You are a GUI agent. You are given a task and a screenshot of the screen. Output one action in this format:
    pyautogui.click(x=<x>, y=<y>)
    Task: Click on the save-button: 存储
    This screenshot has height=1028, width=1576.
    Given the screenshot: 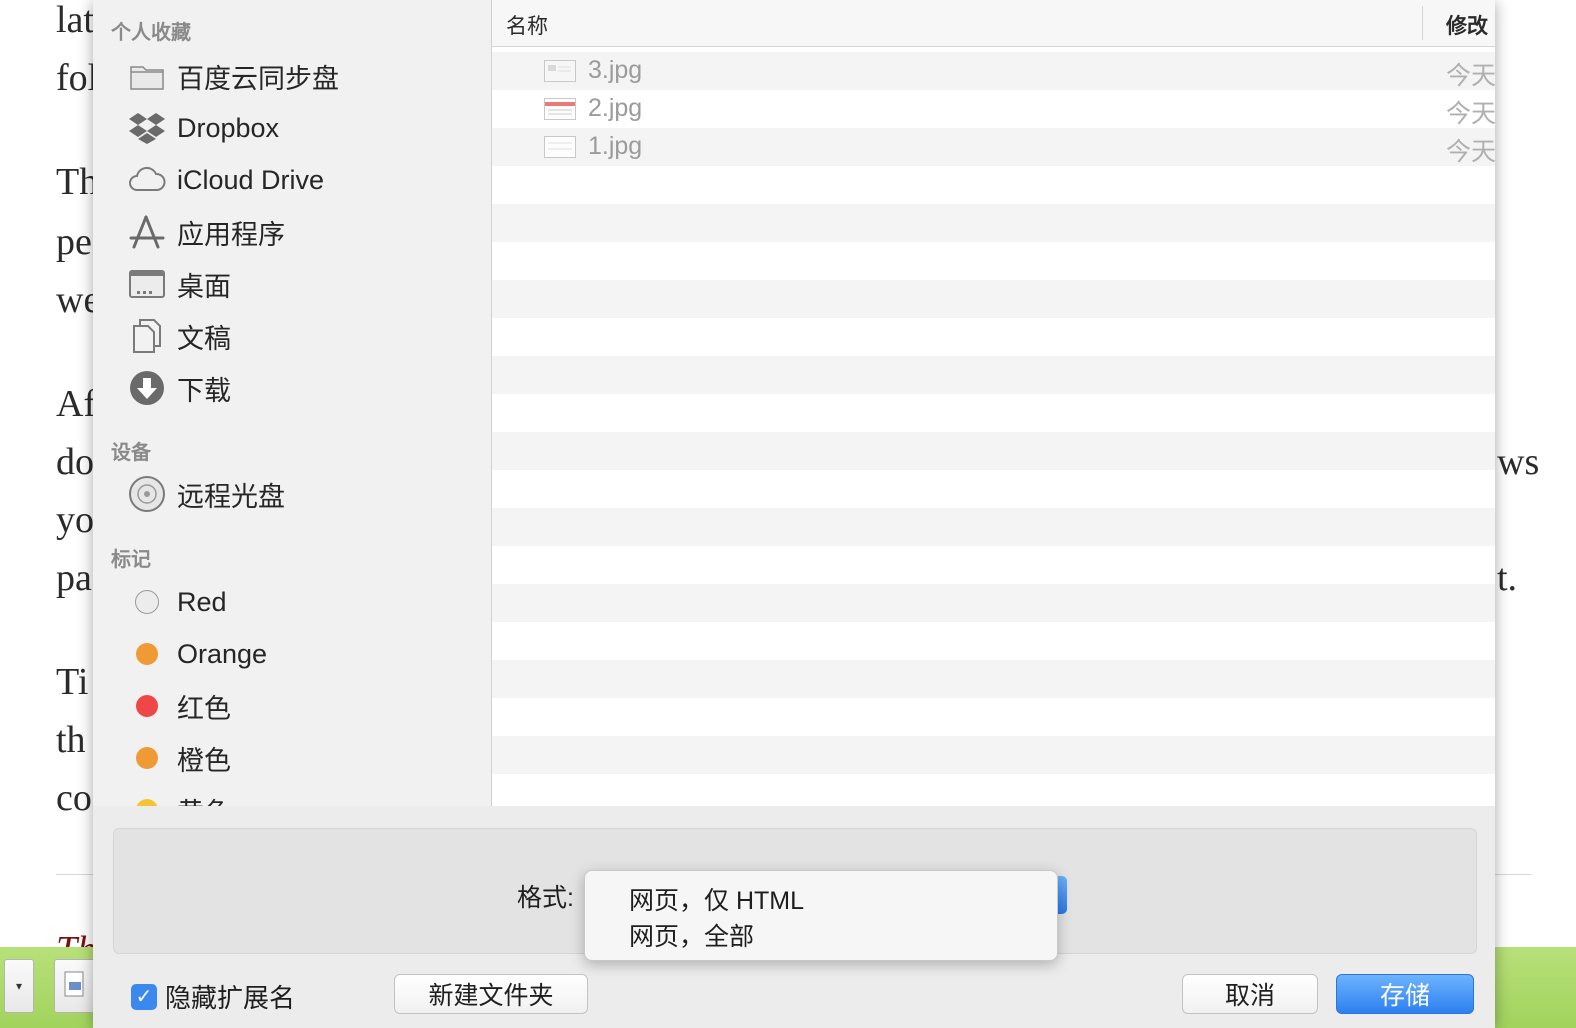 What is the action you would take?
    pyautogui.click(x=1405, y=994)
    